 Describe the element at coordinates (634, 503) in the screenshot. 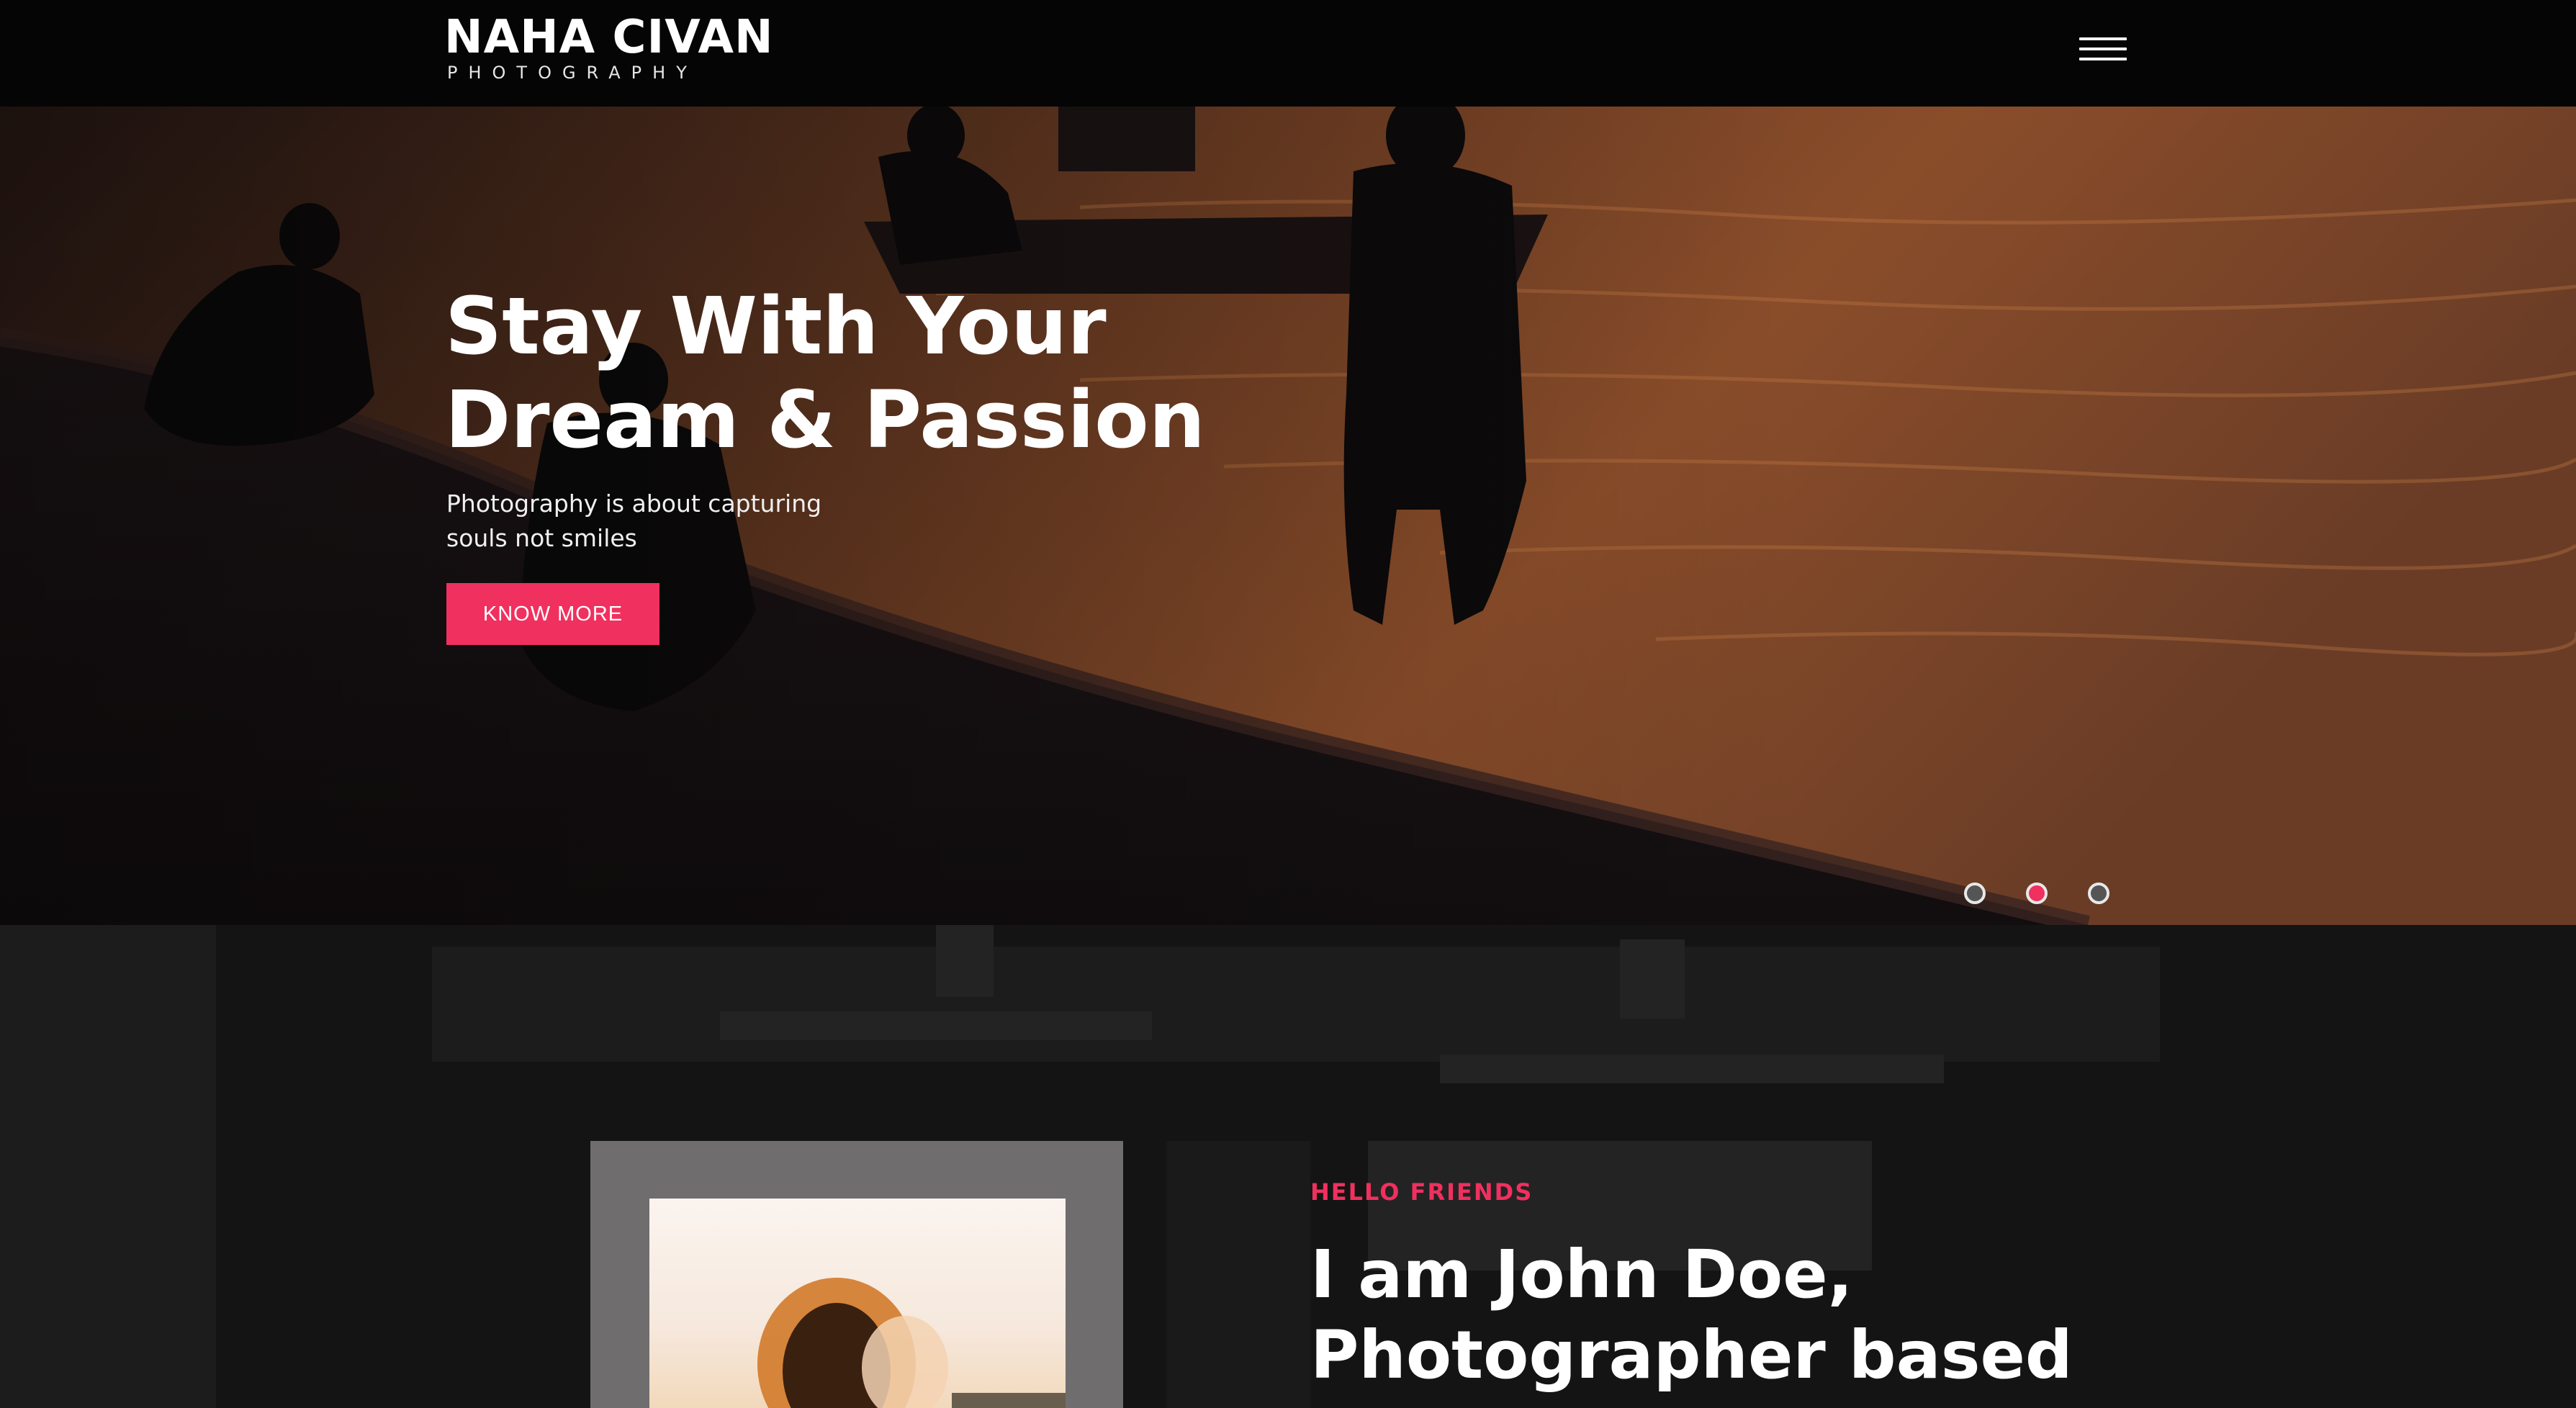

I see `hero-subtitle-line: Photography is about capturing` at that location.